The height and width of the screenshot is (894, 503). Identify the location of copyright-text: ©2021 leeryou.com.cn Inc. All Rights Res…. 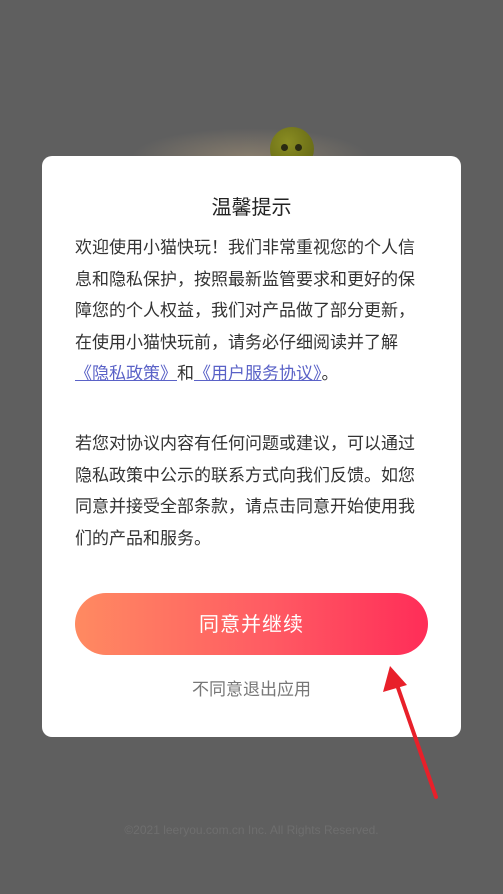
(251, 830).